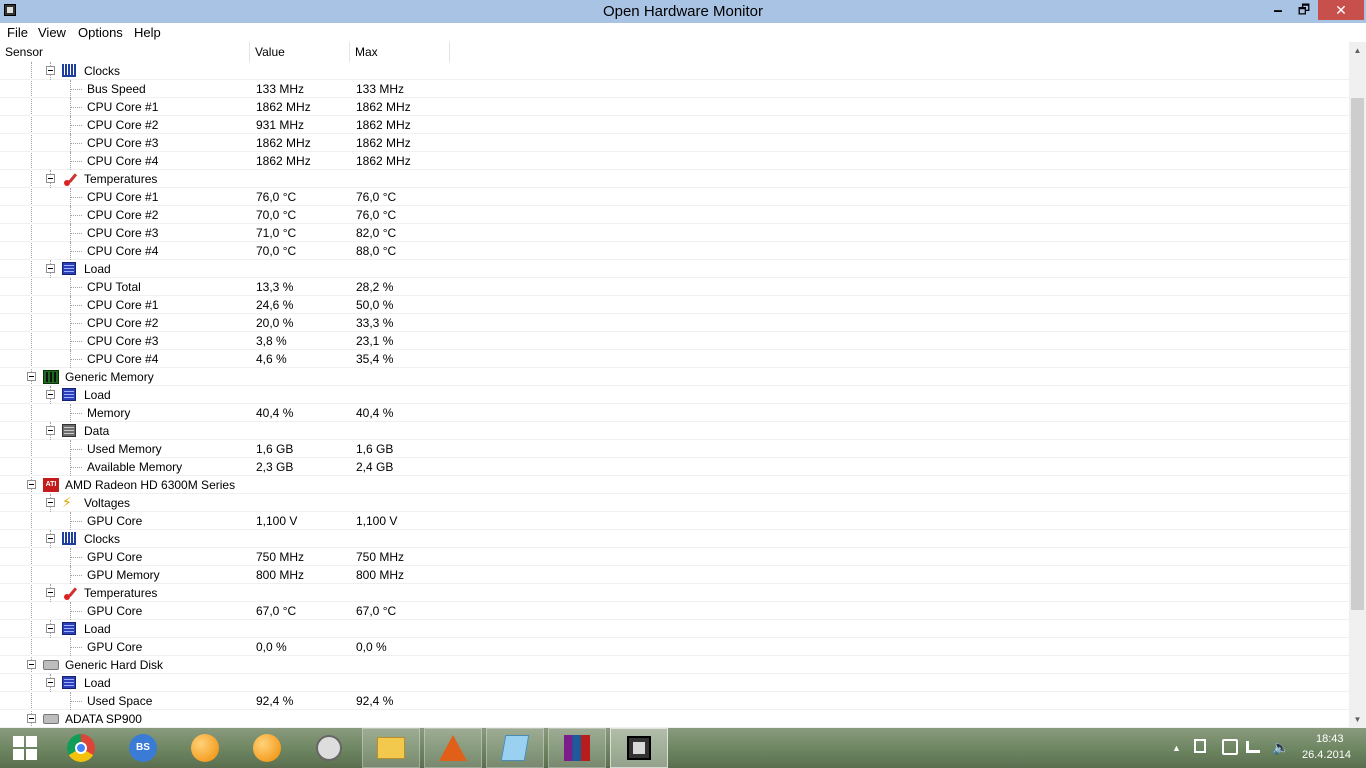 The width and height of the screenshot is (1366, 768). What do you see at coordinates (674, 161) in the screenshot?
I see `sensor-row: CPU Core #4 1862 MHz 1862 MHz` at bounding box center [674, 161].